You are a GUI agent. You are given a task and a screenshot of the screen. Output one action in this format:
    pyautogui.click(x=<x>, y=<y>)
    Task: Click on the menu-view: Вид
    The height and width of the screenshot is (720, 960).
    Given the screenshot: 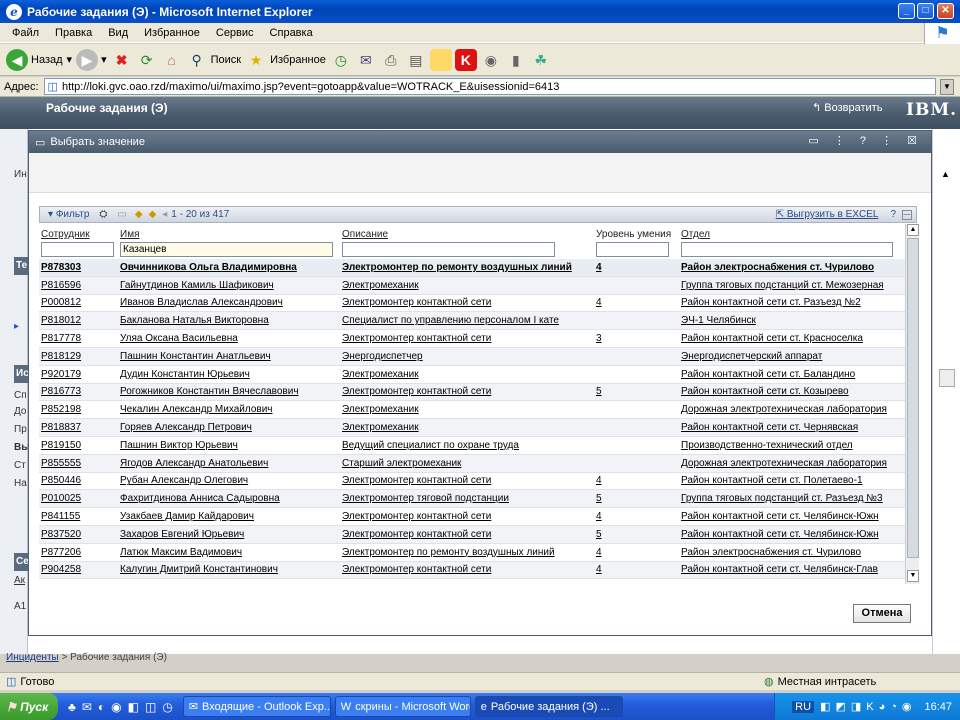 What is the action you would take?
    pyautogui.click(x=118, y=33)
    